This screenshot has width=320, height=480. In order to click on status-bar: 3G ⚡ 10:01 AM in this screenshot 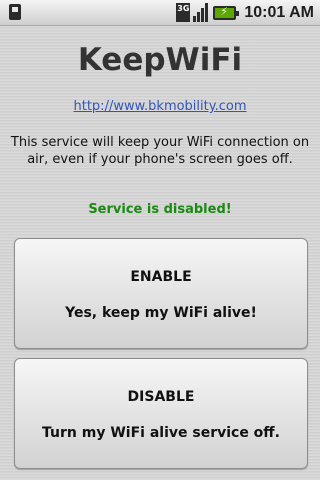, I will do `click(160, 13)`.